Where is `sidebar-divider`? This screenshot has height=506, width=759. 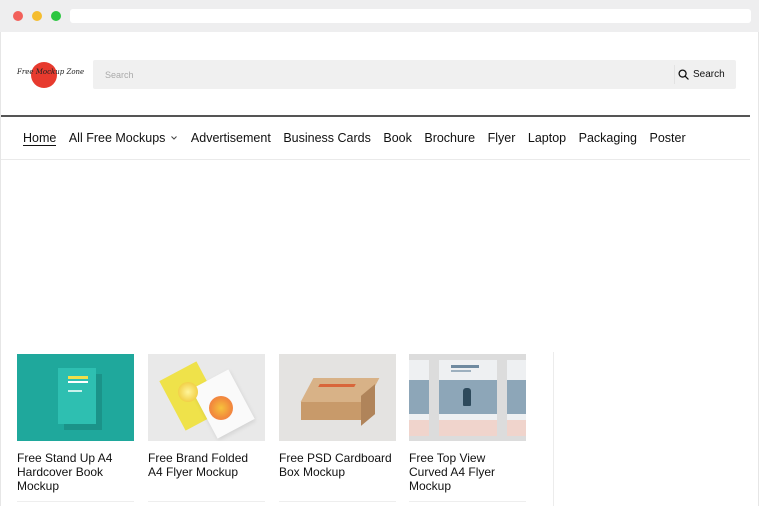 sidebar-divider is located at coordinates (553, 429).